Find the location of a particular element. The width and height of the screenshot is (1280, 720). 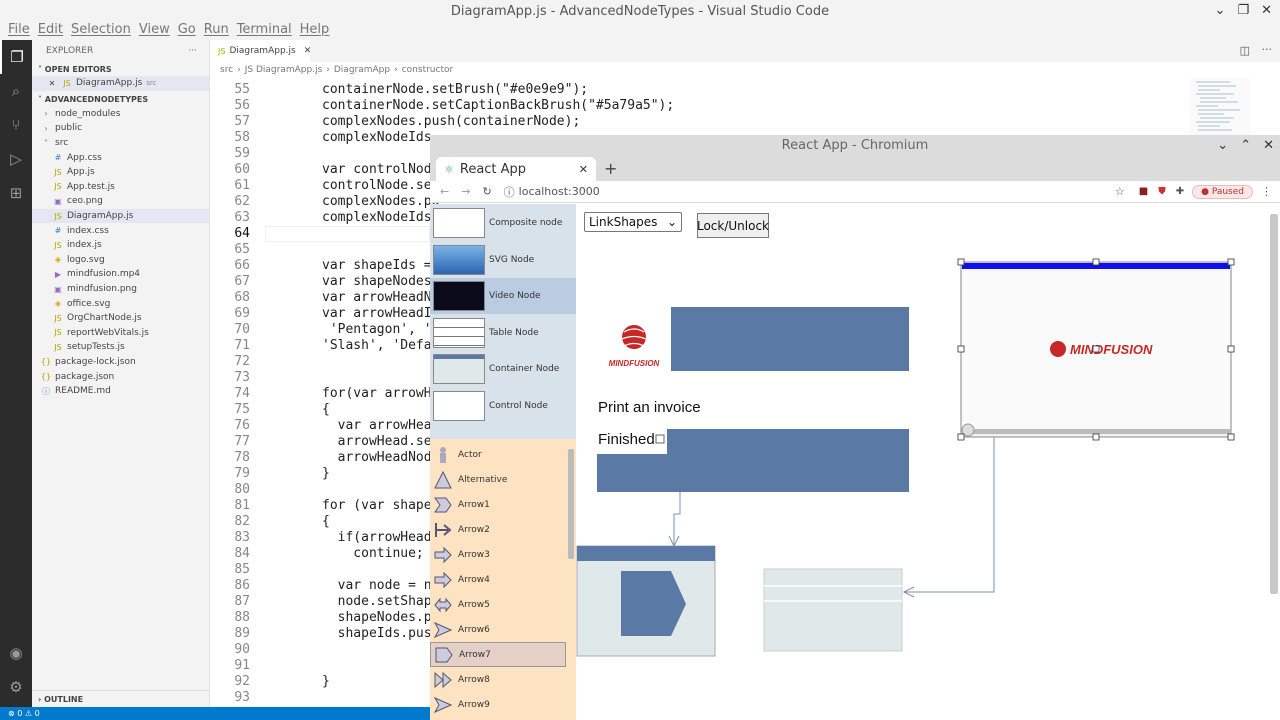

finished-checkbox is located at coordinates (660, 439).